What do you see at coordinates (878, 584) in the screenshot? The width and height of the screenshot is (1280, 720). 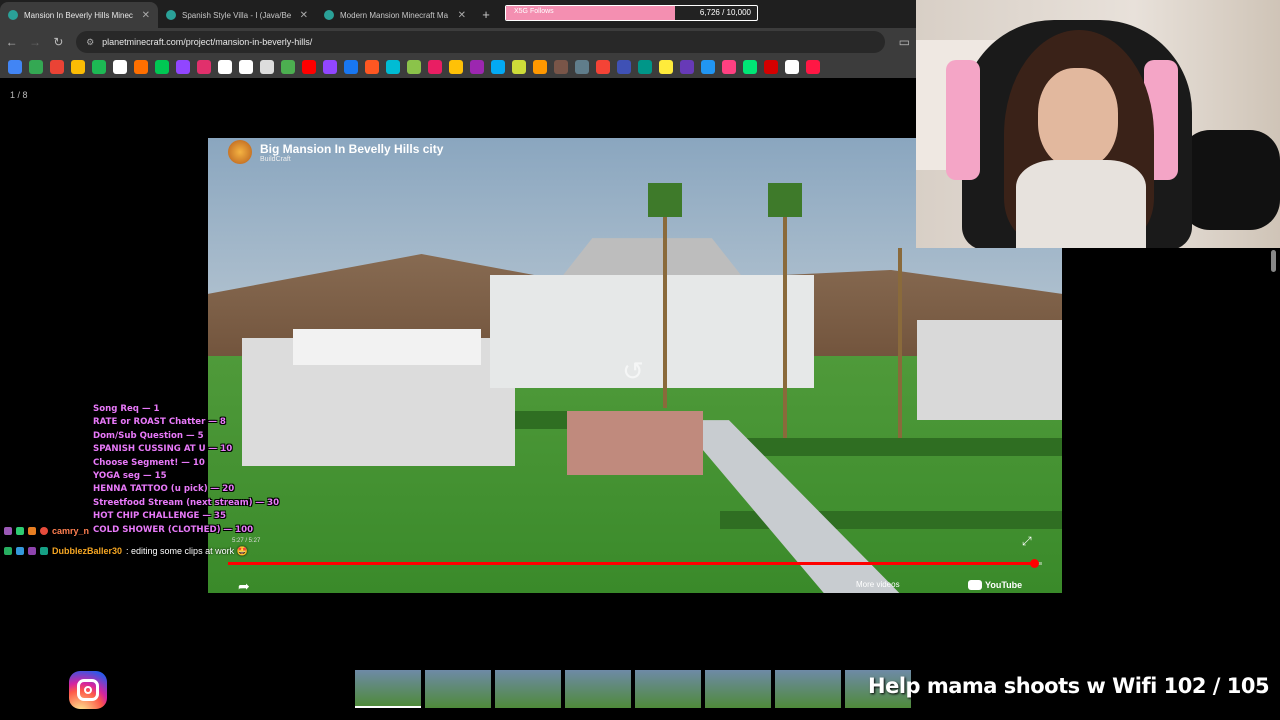 I see `more-videos-button: More videos` at bounding box center [878, 584].